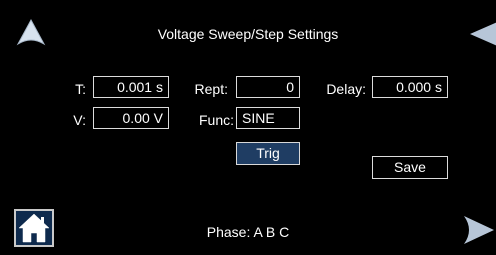  Describe the element at coordinates (268, 118) in the screenshot. I see `func-field: SINE` at that location.